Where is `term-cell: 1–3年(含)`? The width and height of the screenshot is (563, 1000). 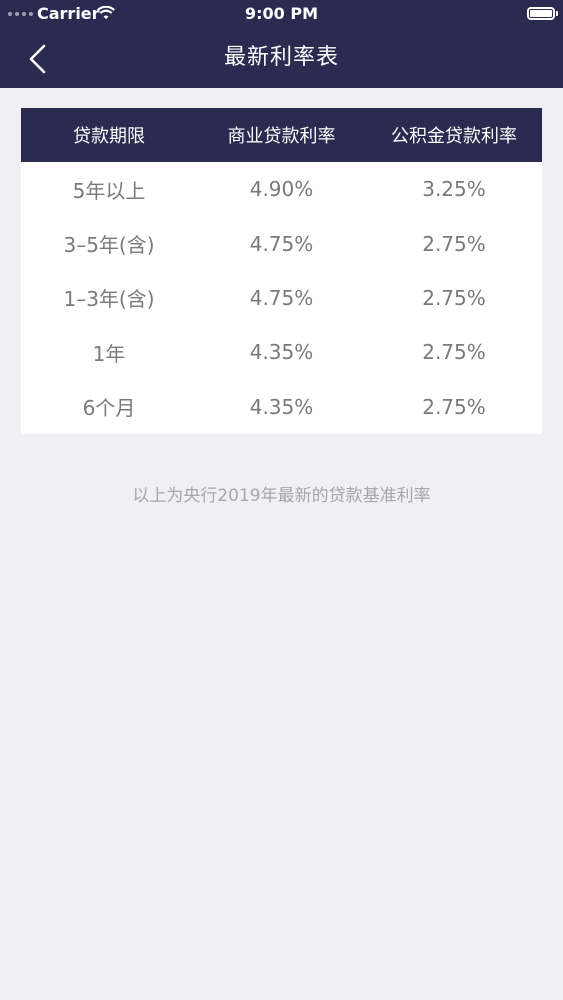 term-cell: 1–3年(含) is located at coordinates (109, 299).